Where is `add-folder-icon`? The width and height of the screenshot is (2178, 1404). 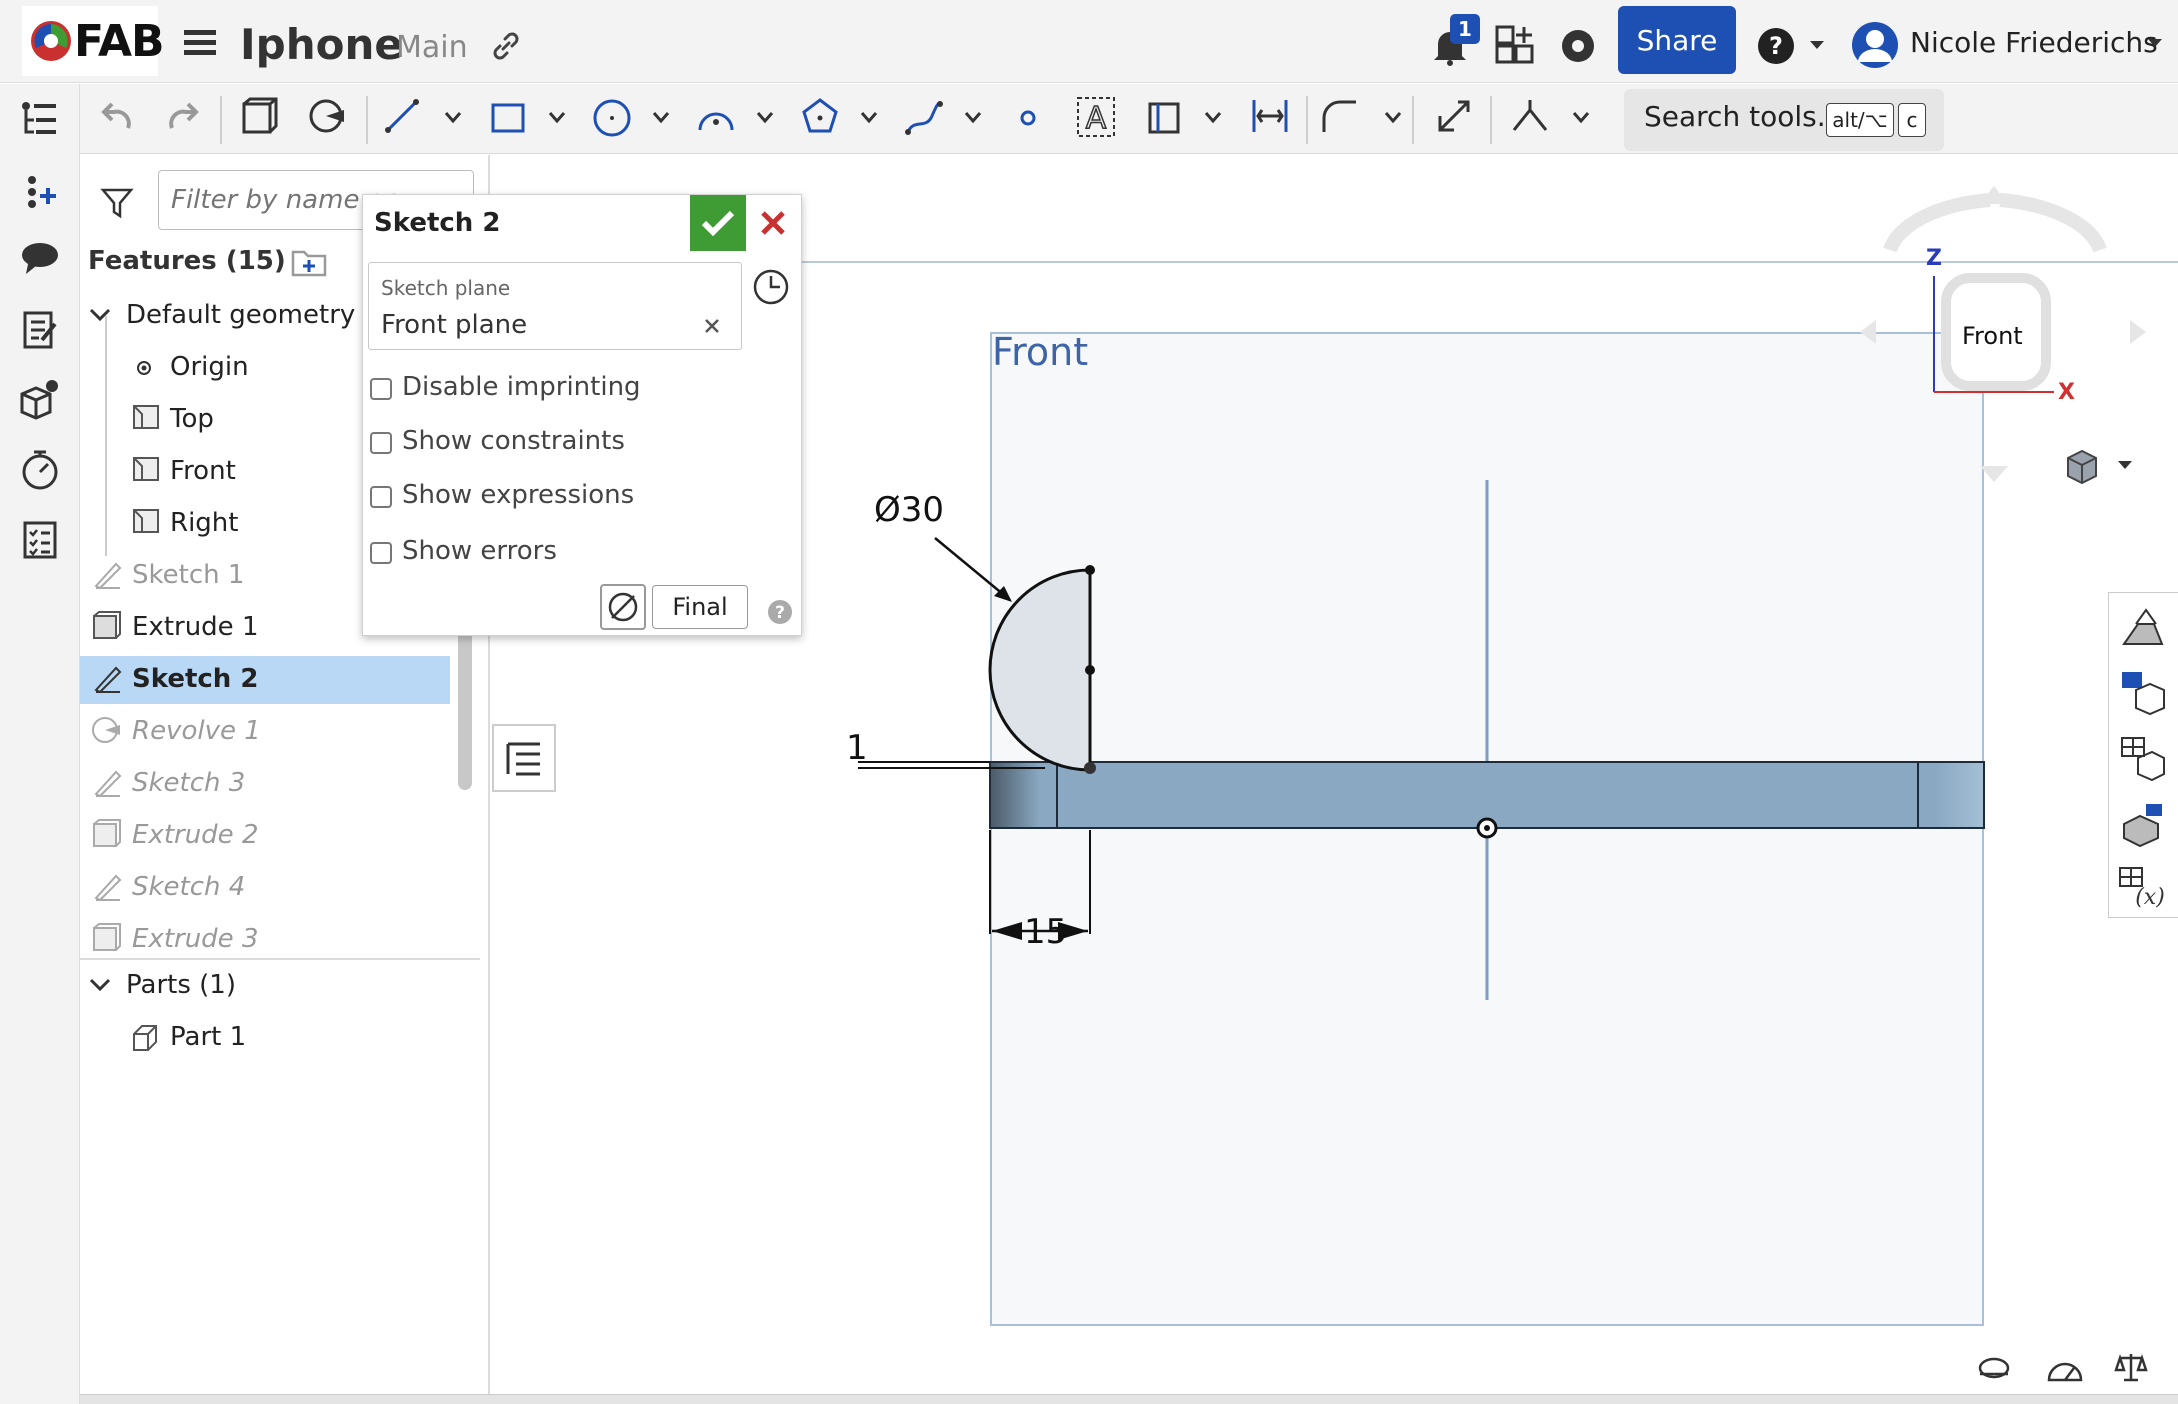 add-folder-icon is located at coordinates (309, 261).